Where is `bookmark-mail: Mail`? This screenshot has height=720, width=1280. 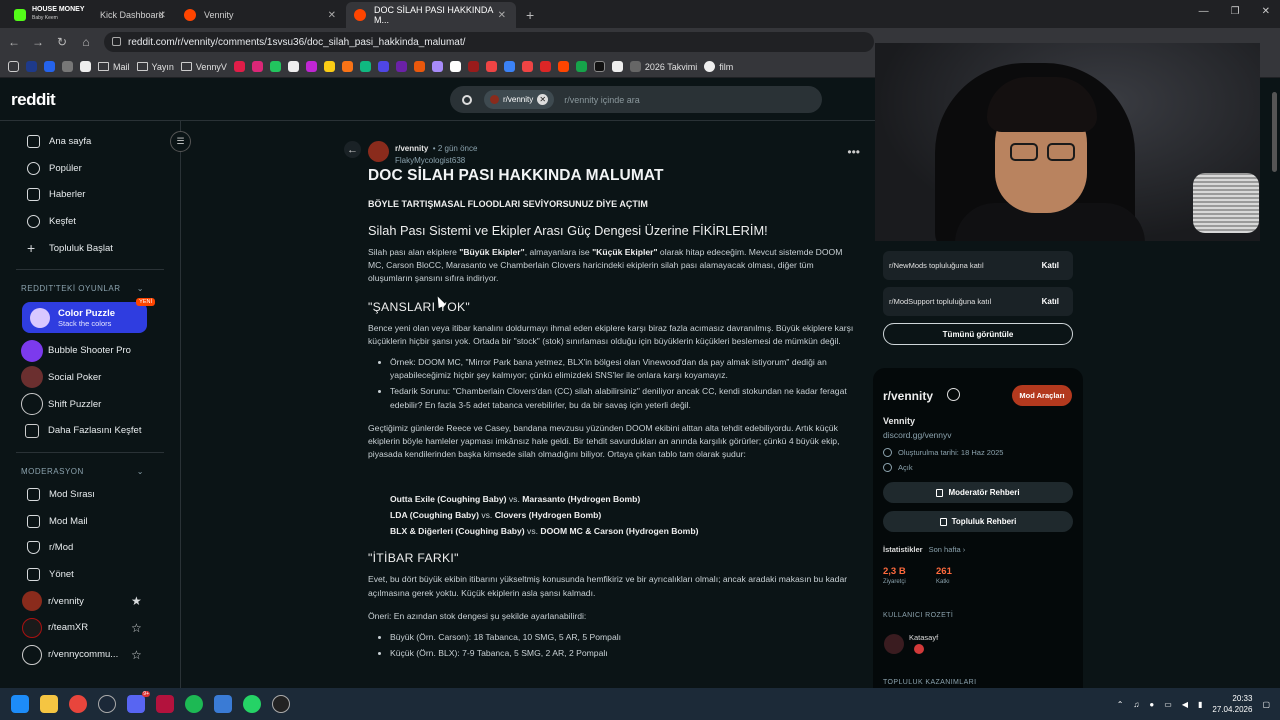 bookmark-mail: Mail is located at coordinates (114, 67).